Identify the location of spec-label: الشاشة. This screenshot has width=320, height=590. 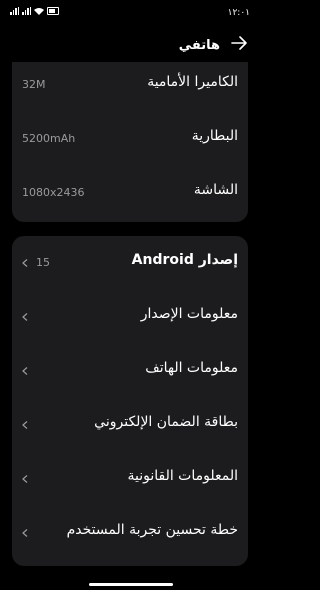
(215, 190).